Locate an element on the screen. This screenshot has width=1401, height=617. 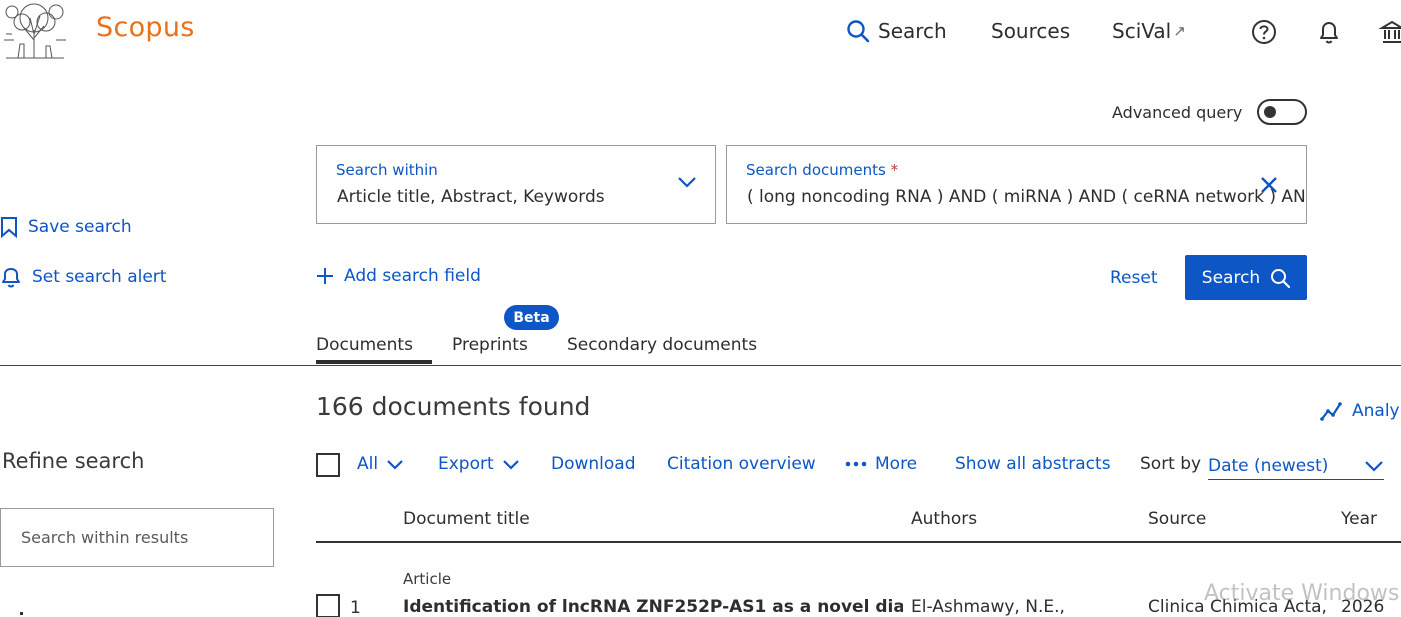
search-within-results-input is located at coordinates (137, 537).